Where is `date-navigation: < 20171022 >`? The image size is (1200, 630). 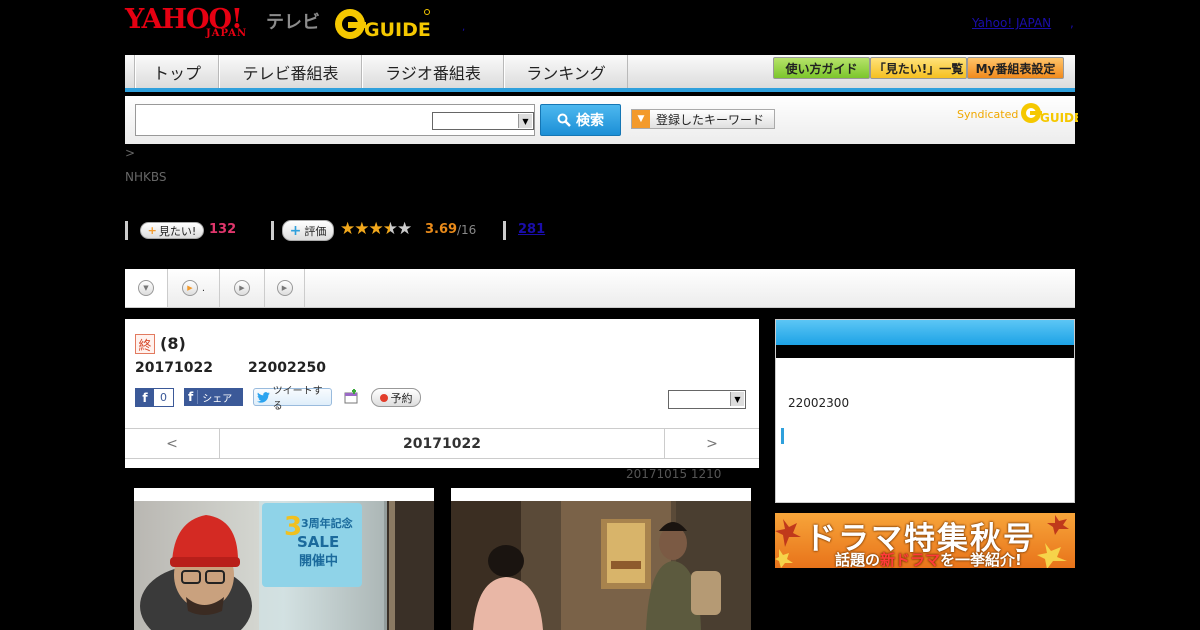
date-navigation: < 20171022 > is located at coordinates (442, 443).